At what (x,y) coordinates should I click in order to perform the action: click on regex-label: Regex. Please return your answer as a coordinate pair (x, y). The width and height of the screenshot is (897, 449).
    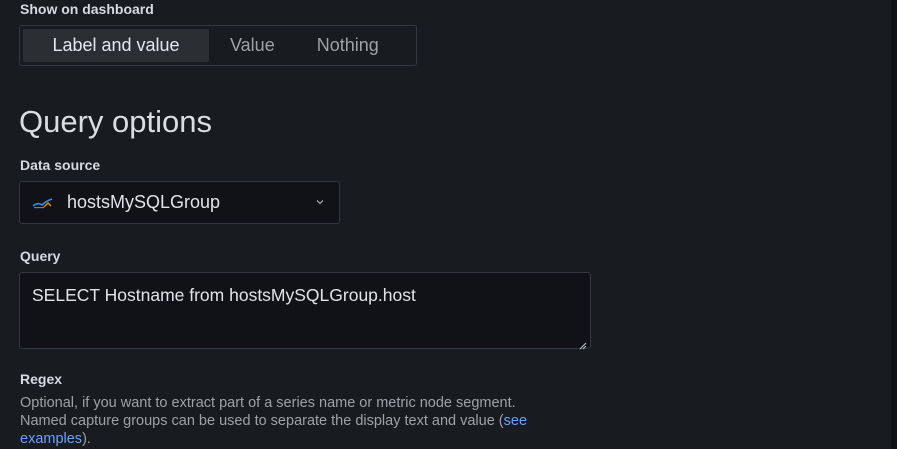
    Looking at the image, I should click on (41, 379).